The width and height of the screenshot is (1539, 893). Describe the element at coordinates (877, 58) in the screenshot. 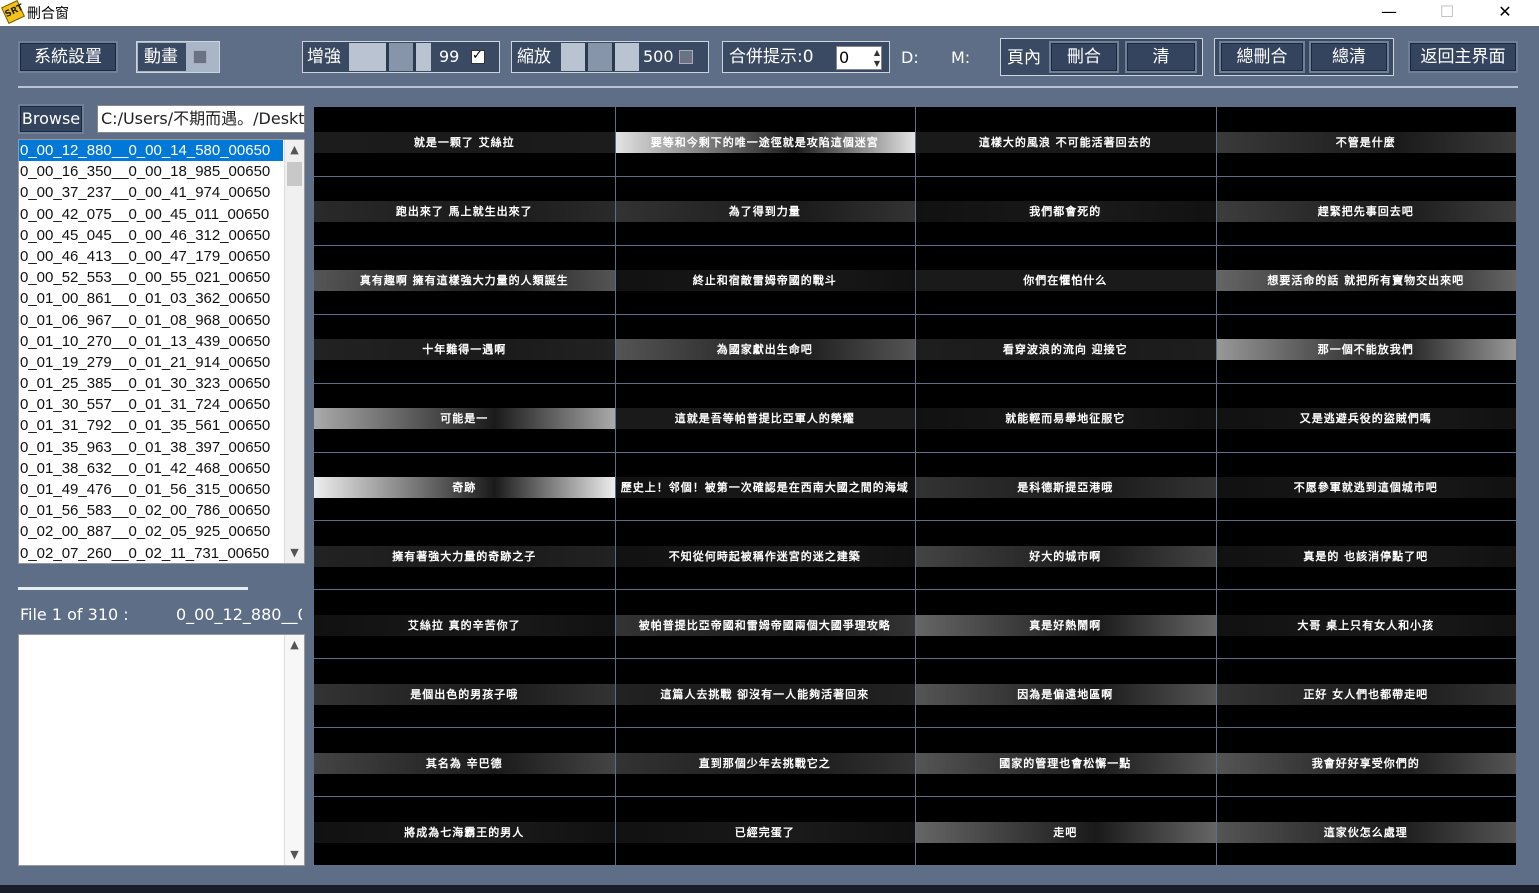

I see `spin-arrows-icon: ▲ ▼` at that location.